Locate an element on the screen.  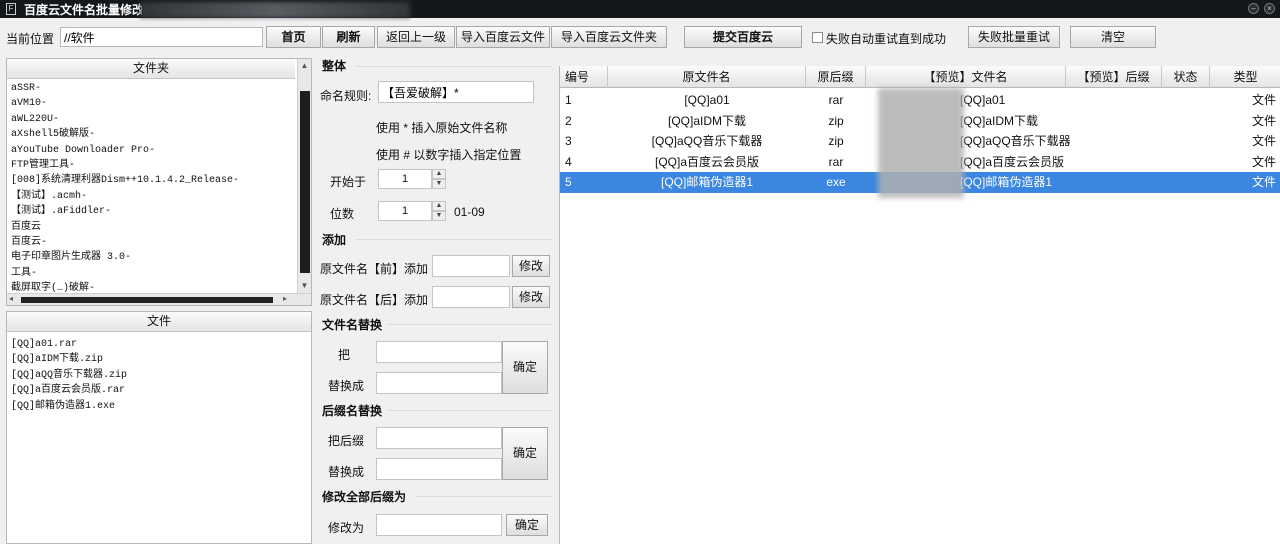
cell-ext: exe is located at coordinates (836, 182).